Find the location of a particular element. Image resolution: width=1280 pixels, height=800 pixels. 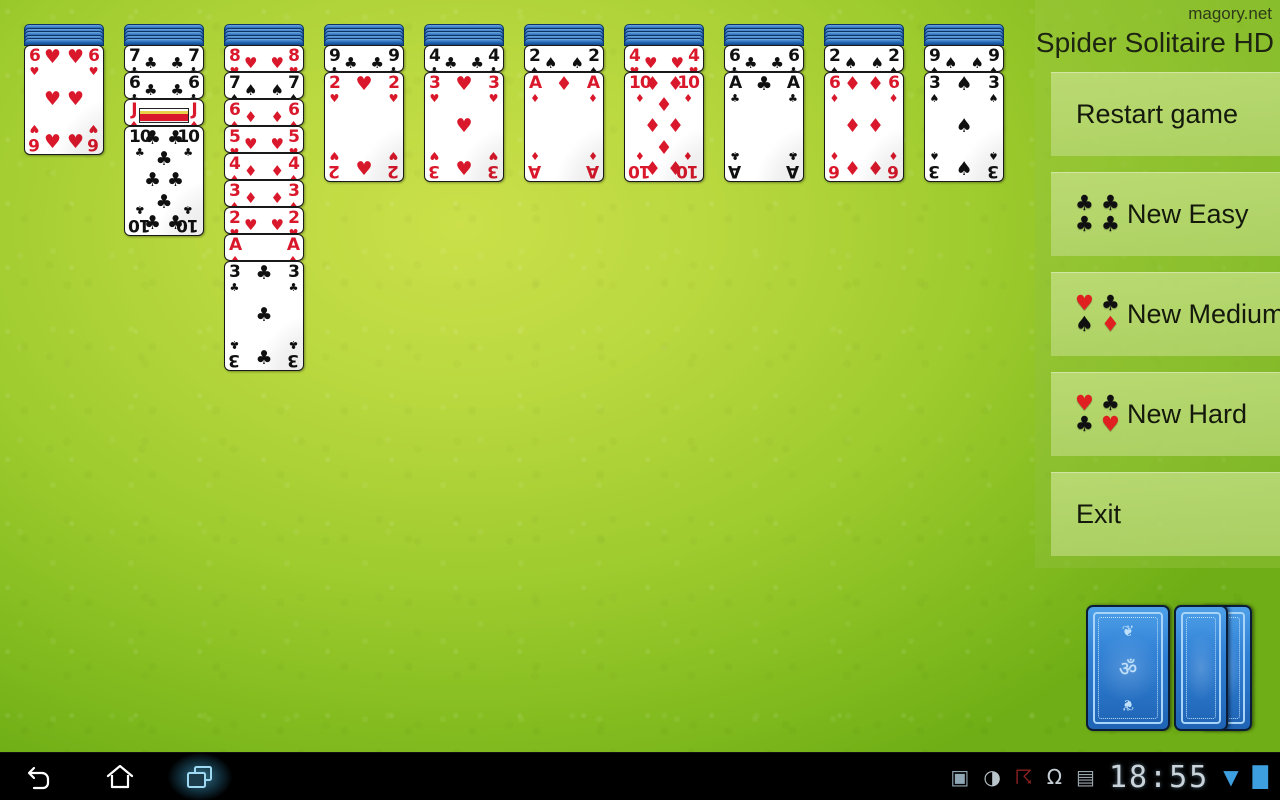

card-corner-br: 10 ♣ is located at coordinates (188, 219).